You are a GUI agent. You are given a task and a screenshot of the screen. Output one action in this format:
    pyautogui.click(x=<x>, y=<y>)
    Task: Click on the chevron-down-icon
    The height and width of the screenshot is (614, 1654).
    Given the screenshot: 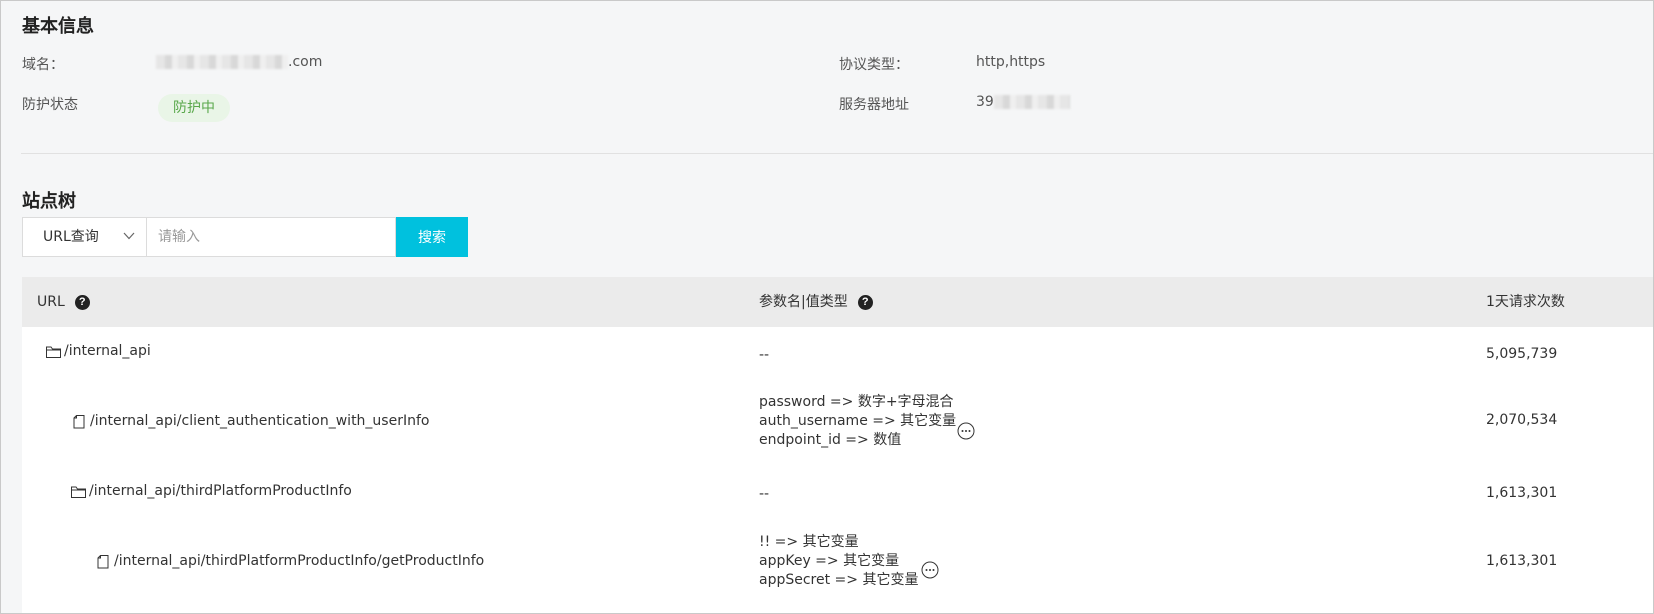 What is the action you would take?
    pyautogui.click(x=129, y=236)
    